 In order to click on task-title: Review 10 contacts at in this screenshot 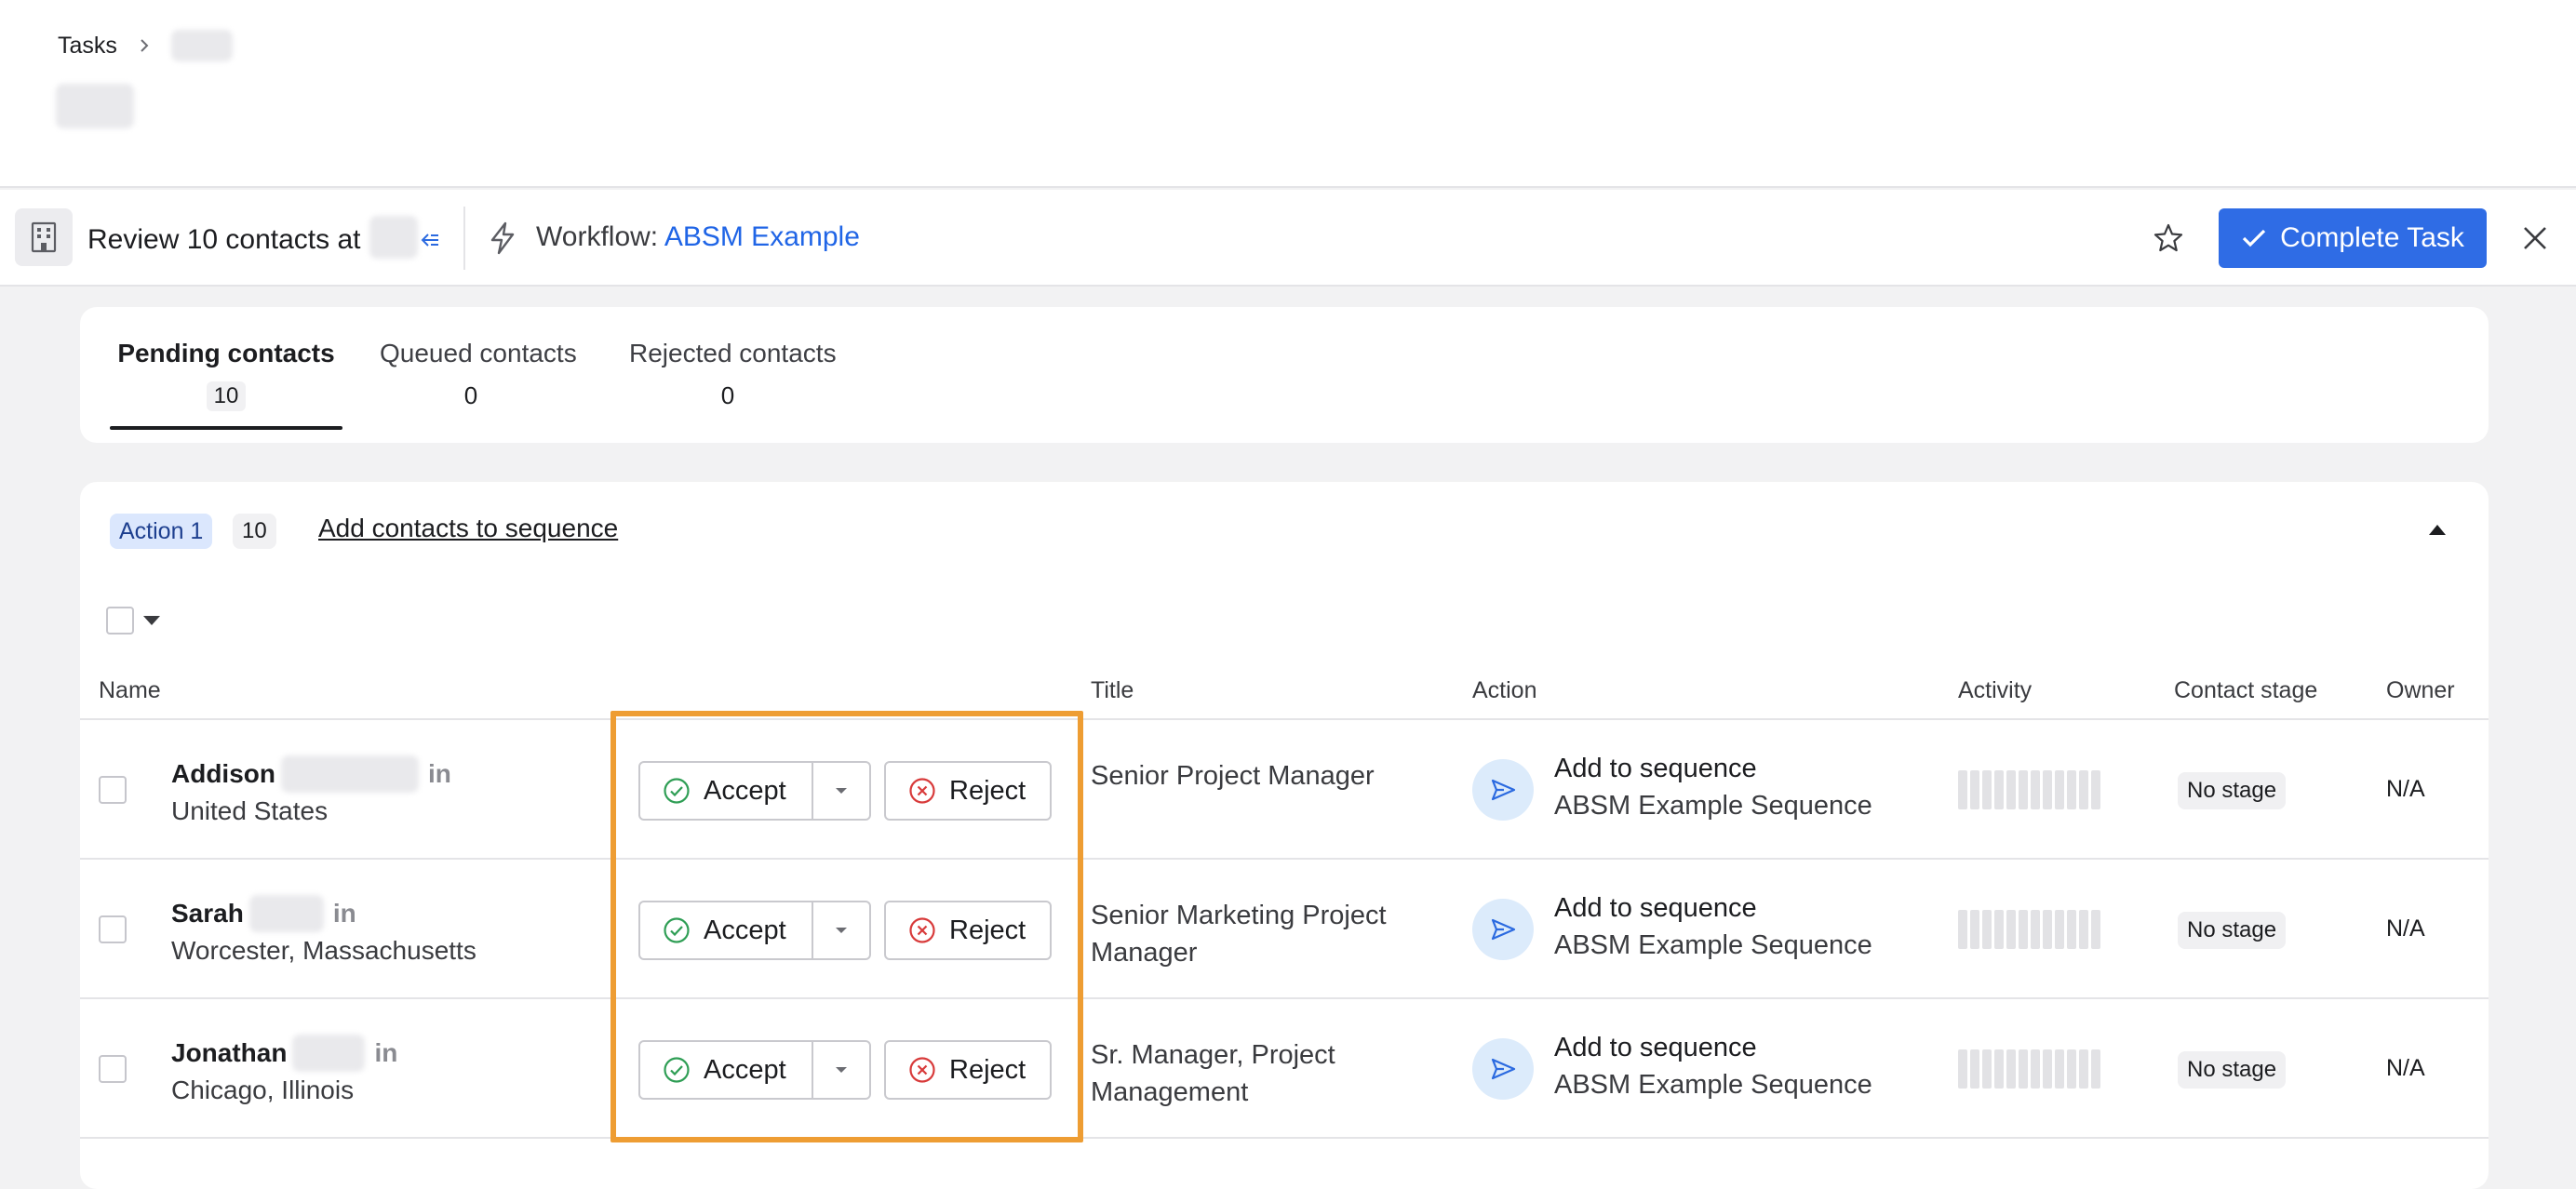, I will do `click(263, 237)`.